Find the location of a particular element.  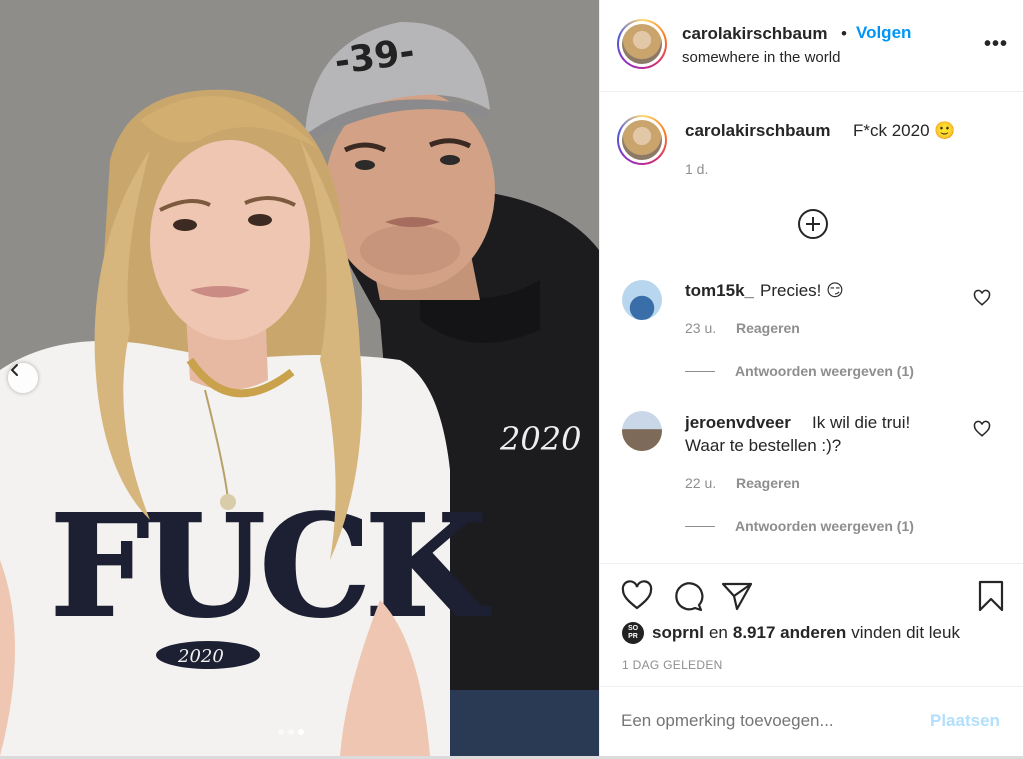

carousel-indicator is located at coordinates (291, 732).